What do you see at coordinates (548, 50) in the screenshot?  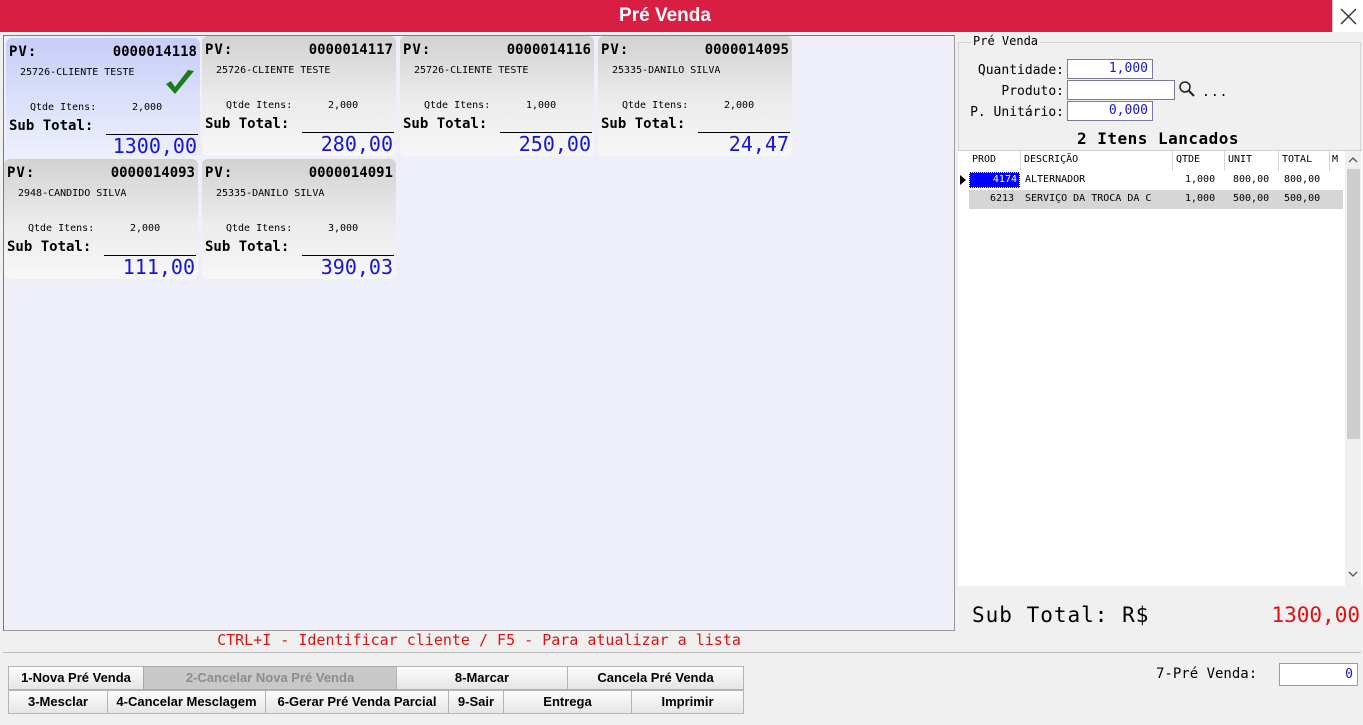 I see `pv-number: 0000014116` at bounding box center [548, 50].